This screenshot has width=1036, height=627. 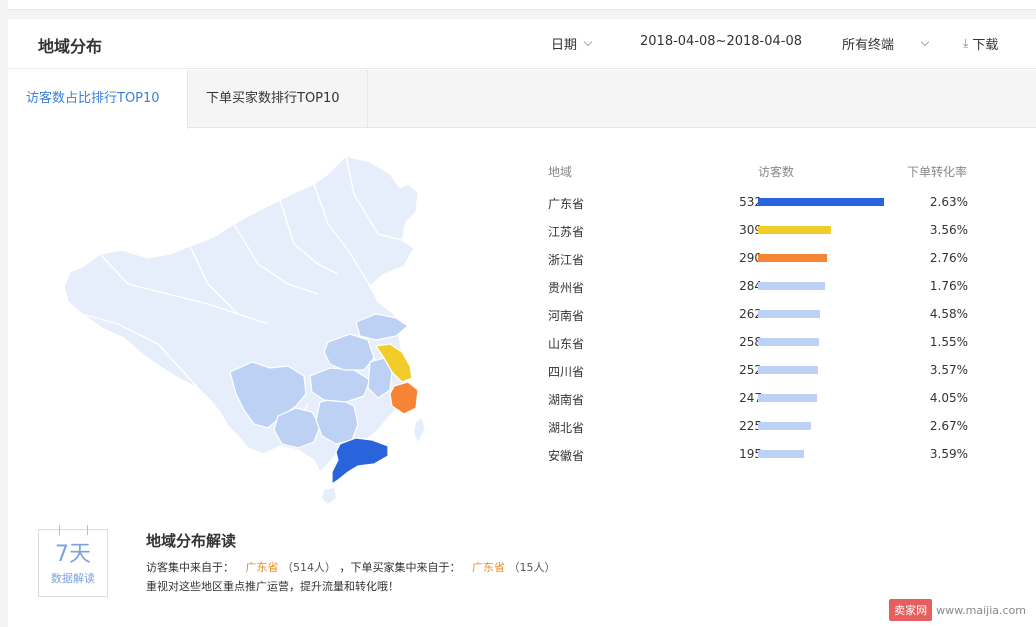 What do you see at coordinates (566, 344) in the screenshot?
I see `row-province: 山东省` at bounding box center [566, 344].